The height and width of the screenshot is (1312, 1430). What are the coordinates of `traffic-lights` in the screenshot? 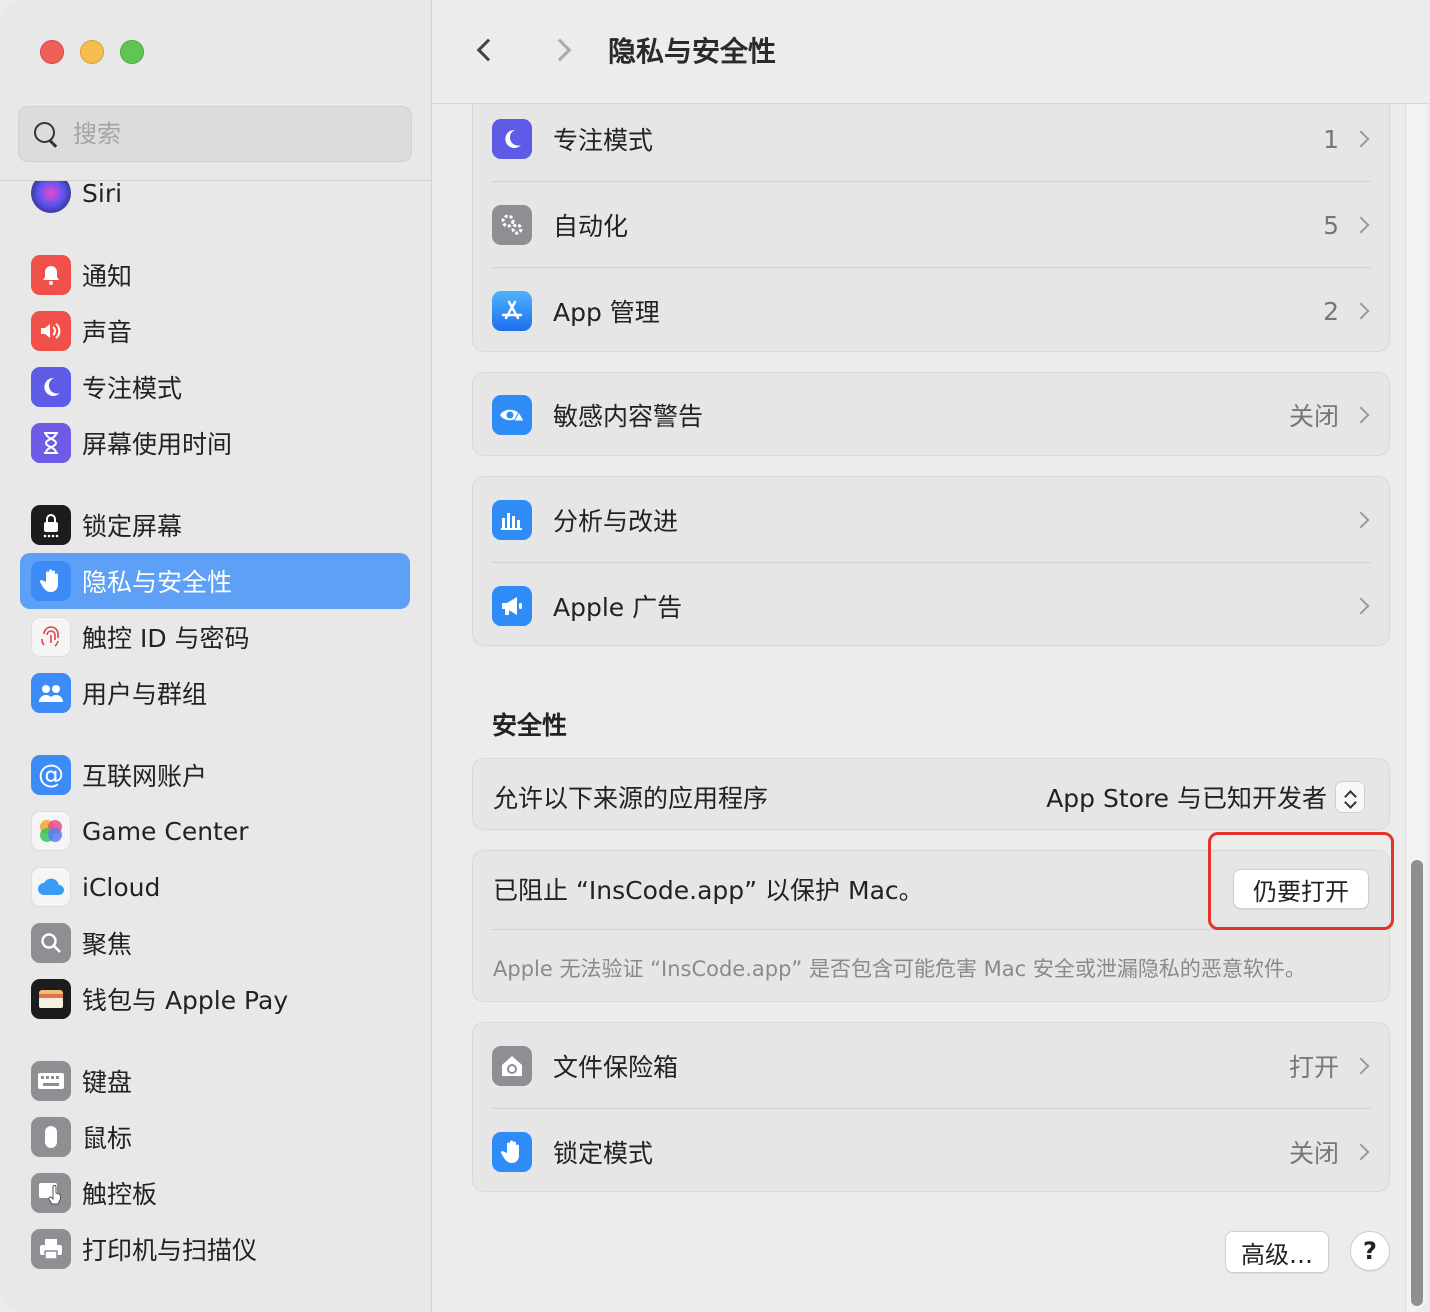 It's located at (92, 52).